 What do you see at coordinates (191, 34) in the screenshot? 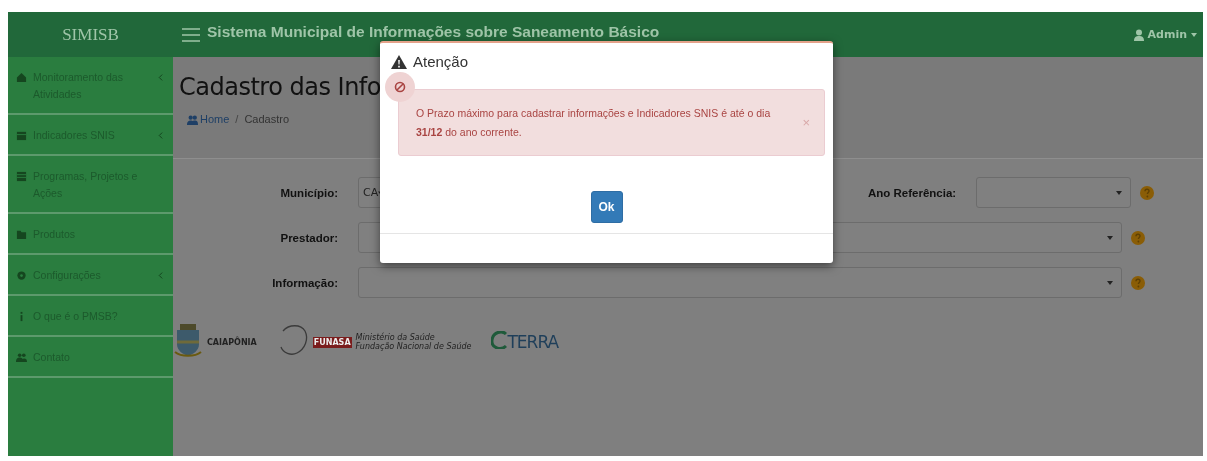
I see `menu-icon` at bounding box center [191, 34].